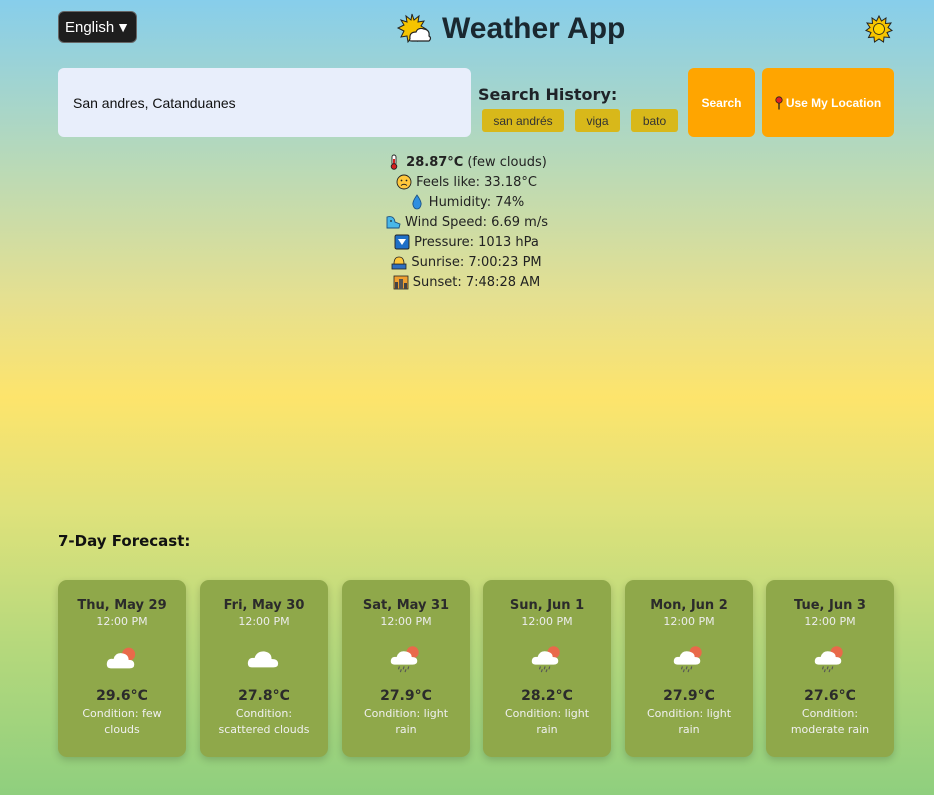 The height and width of the screenshot is (795, 934). I want to click on history-chip: viga, so click(597, 120).